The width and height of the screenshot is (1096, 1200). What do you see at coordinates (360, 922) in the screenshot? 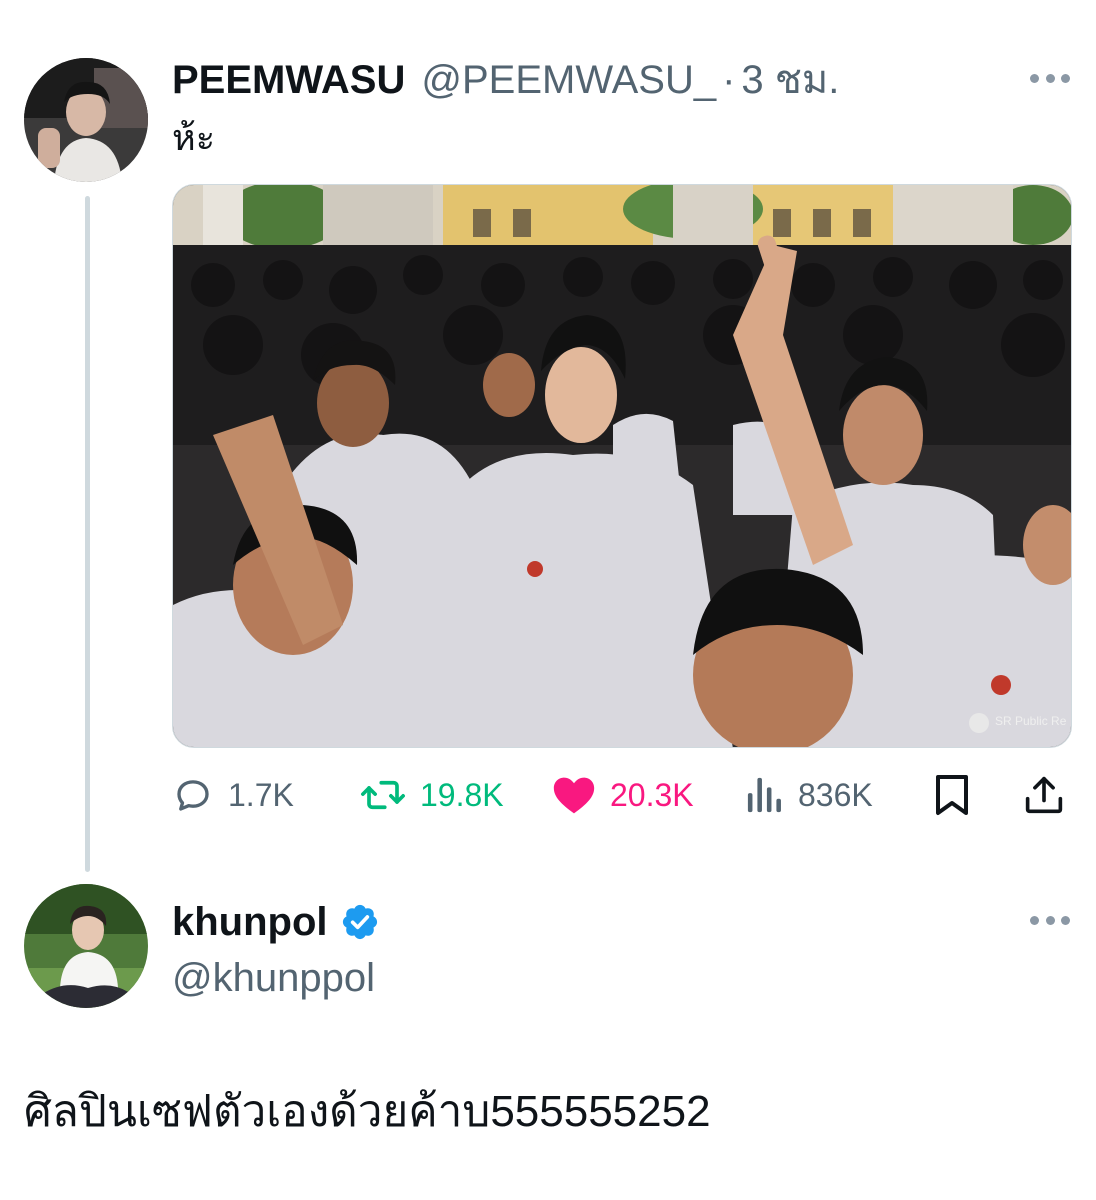
I see `verified-badge-icon` at bounding box center [360, 922].